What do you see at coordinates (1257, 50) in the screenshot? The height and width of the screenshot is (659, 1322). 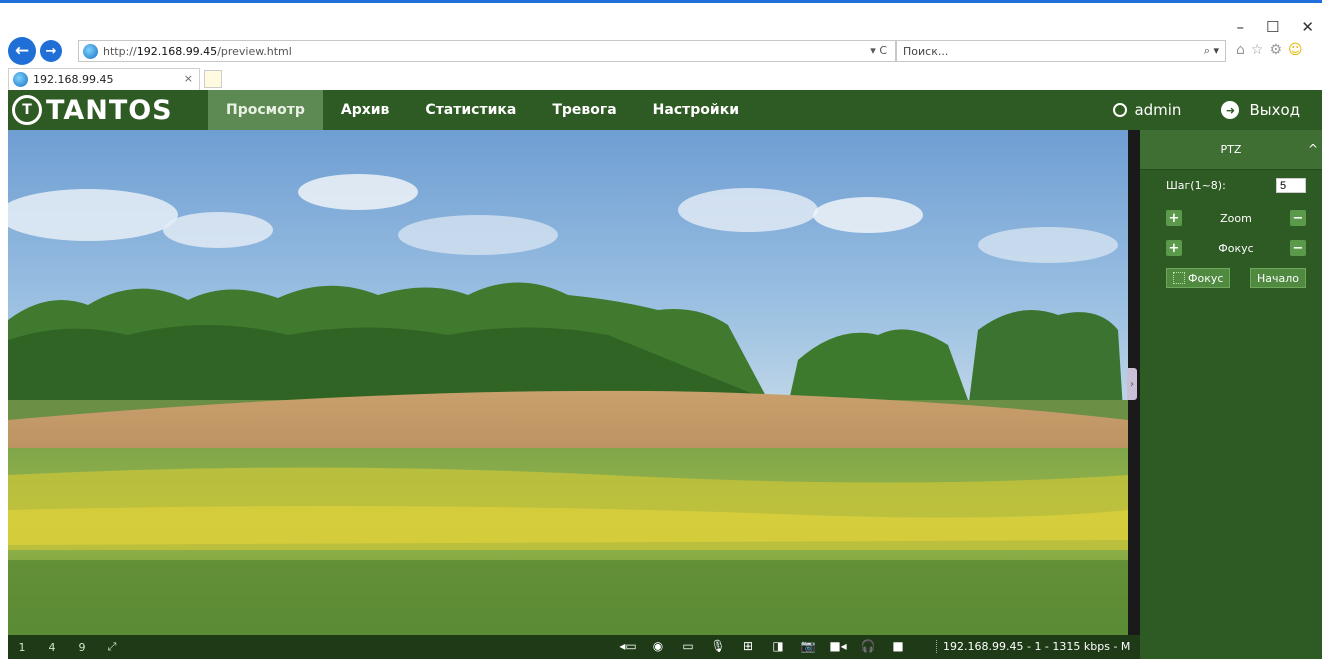 I see `favorites-star-icon: ☆` at bounding box center [1257, 50].